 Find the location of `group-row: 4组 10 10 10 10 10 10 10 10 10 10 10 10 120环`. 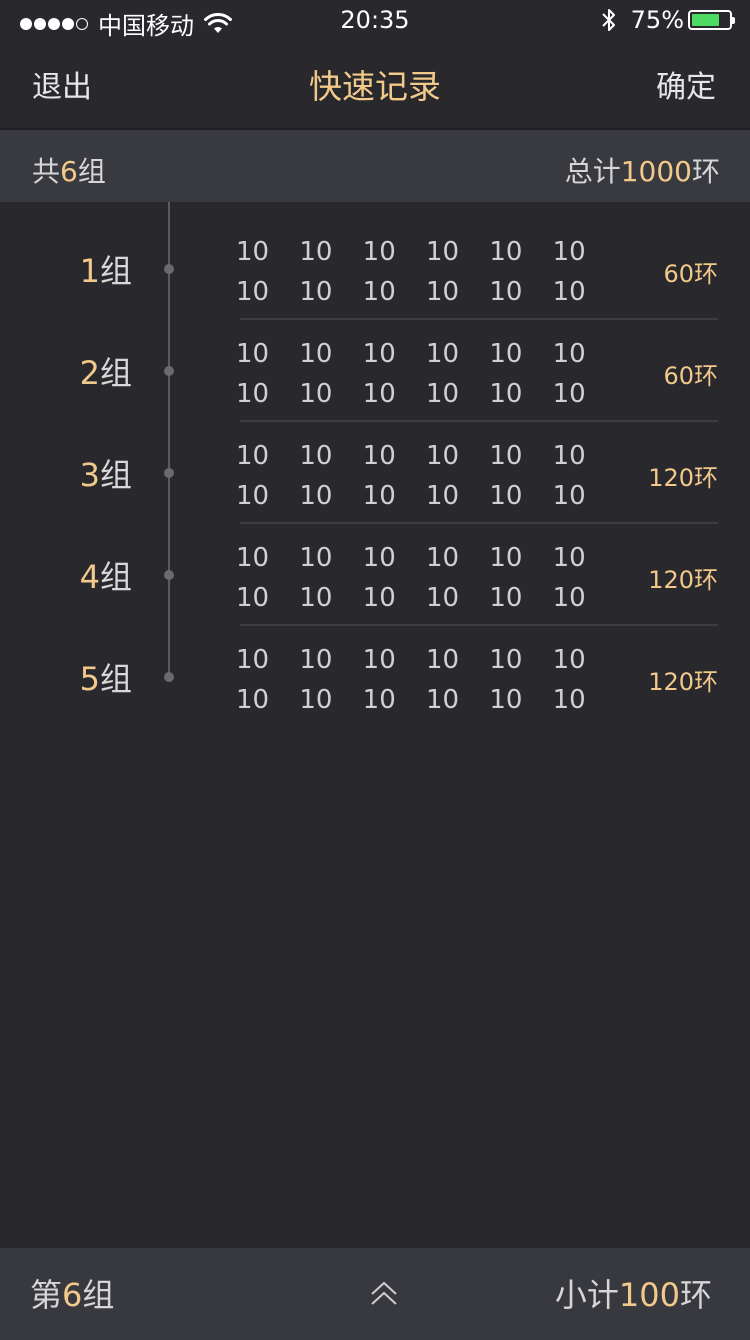

group-row: 4组 10 10 10 10 10 10 10 10 10 10 10 10 120环 is located at coordinates (375, 575).